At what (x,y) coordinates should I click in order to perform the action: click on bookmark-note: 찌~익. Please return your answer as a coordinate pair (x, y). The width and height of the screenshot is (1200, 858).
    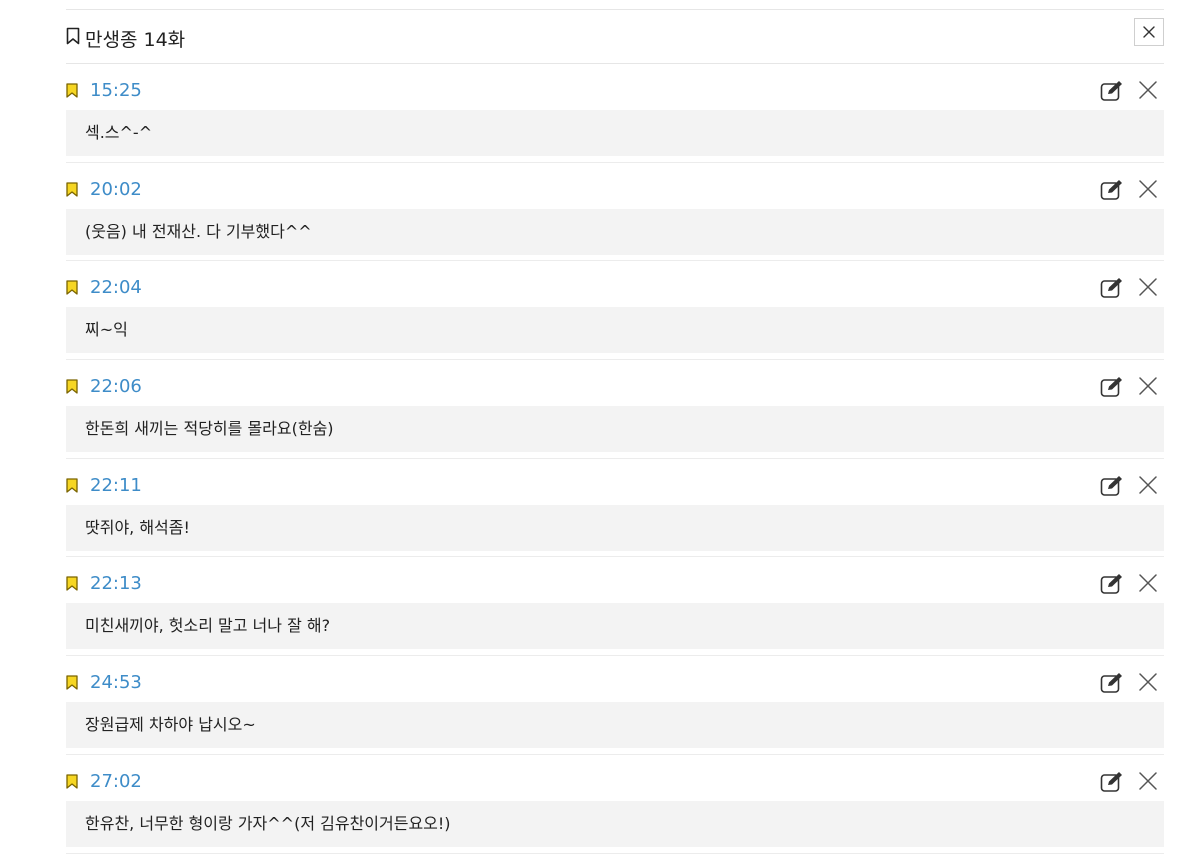
    Looking at the image, I should click on (615, 330).